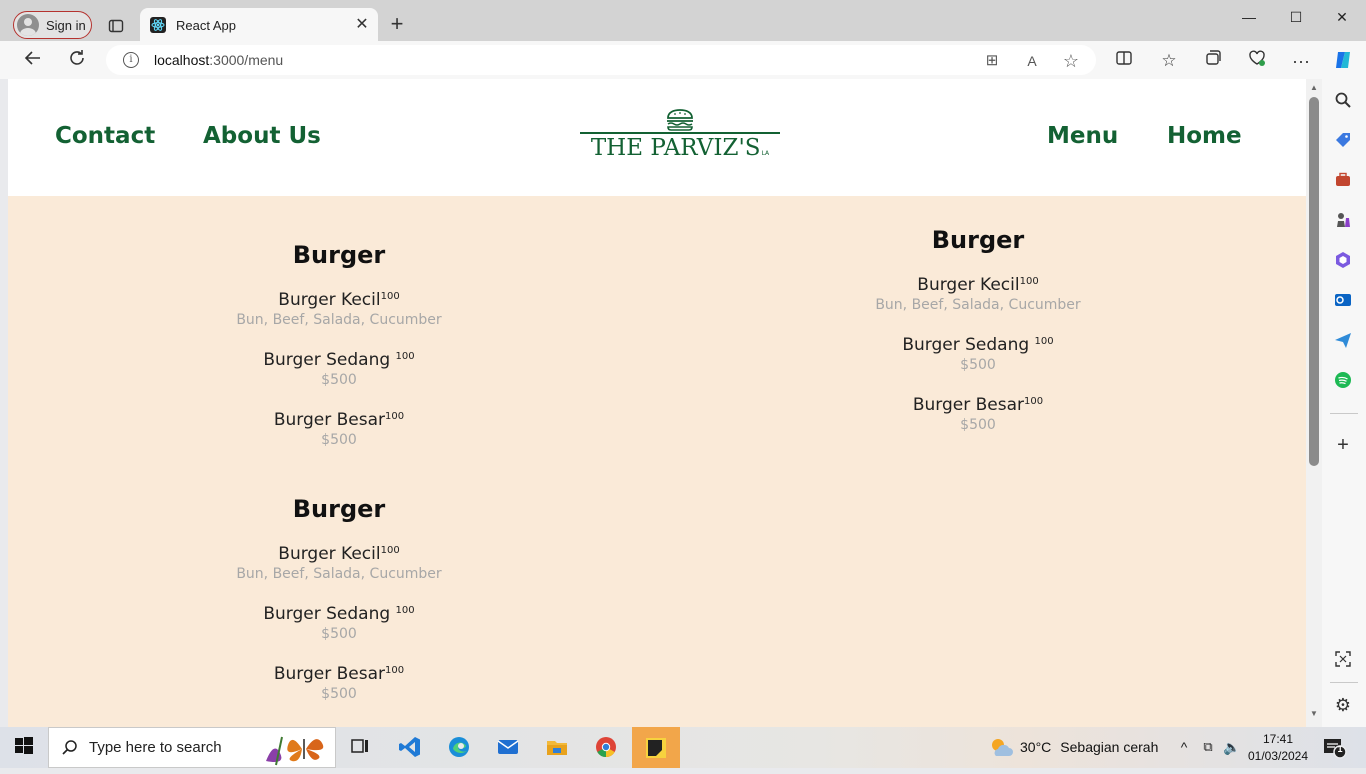 This screenshot has height=774, width=1366. Describe the element at coordinates (1343, 705) in the screenshot. I see `settings-gear-icon: ⚙` at that location.